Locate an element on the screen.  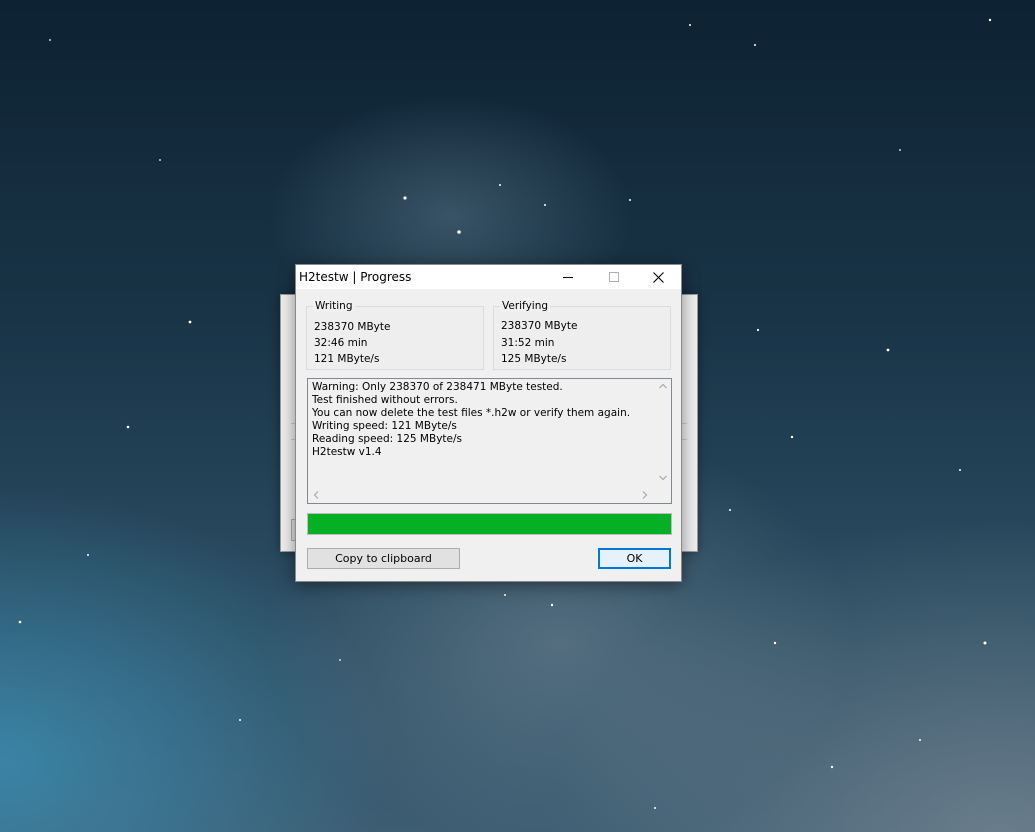
progress-fill is located at coordinates (489, 524).